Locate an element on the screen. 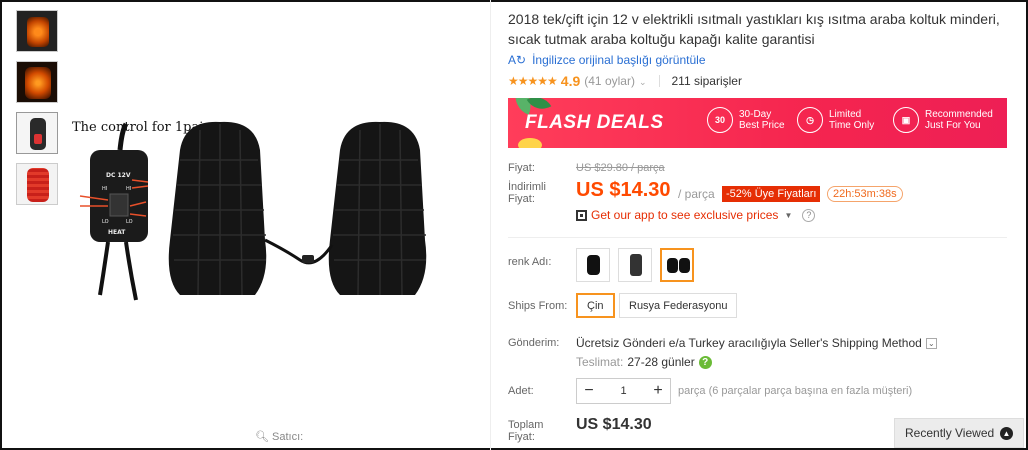 The height and width of the screenshot is (450, 1028). controller-label-lo-2: LO is located at coordinates (129, 222).